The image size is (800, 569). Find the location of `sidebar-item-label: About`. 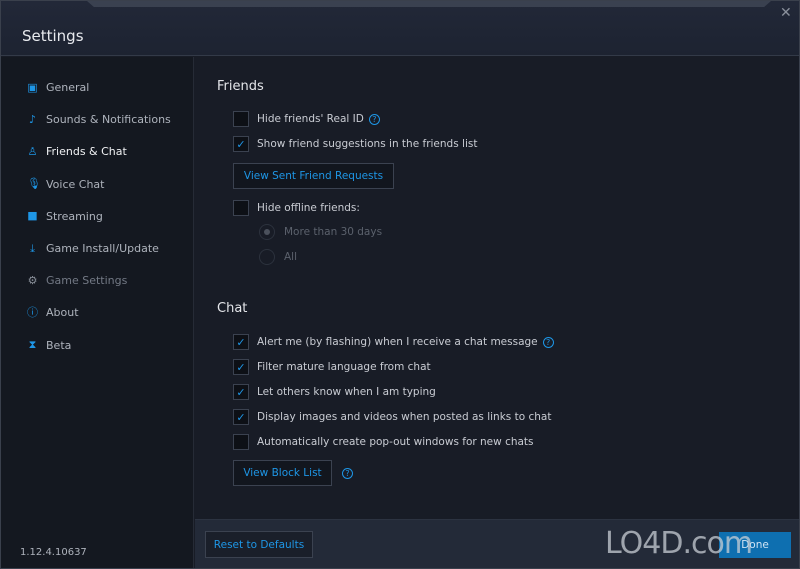

sidebar-item-label: About is located at coordinates (62, 313).